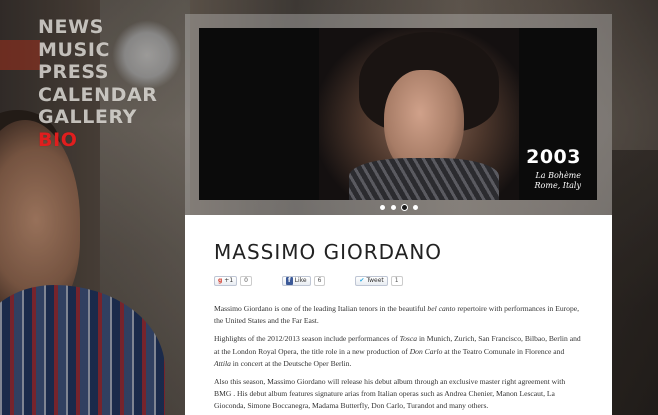  Describe the element at coordinates (319, 281) in the screenshot. I see `facebook-count: 6` at that location.